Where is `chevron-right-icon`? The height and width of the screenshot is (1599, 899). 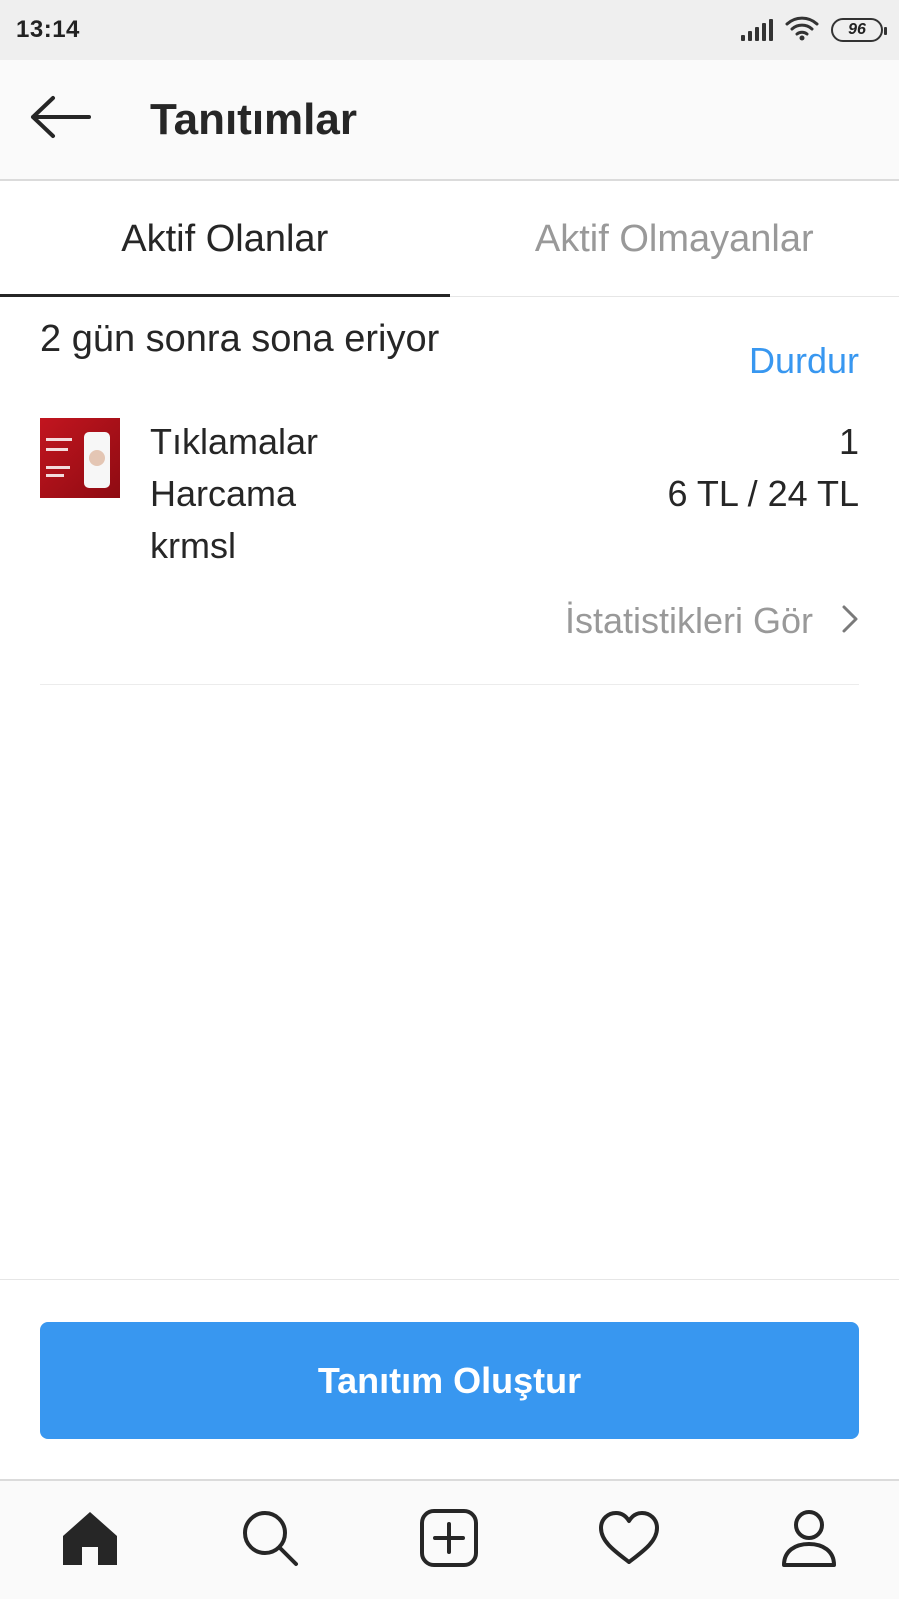 chevron-right-icon is located at coordinates (850, 621).